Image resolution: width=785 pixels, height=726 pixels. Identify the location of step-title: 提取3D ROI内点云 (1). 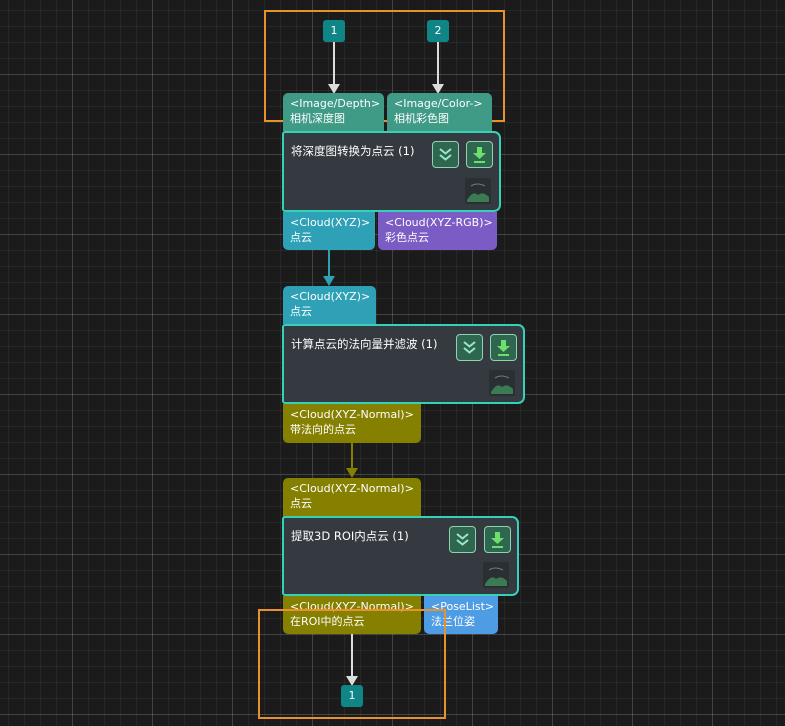
(350, 536).